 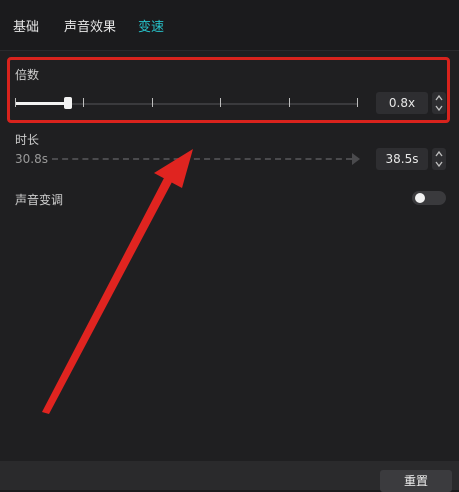 What do you see at coordinates (416, 481) in the screenshot?
I see `reset-button: 重置` at bounding box center [416, 481].